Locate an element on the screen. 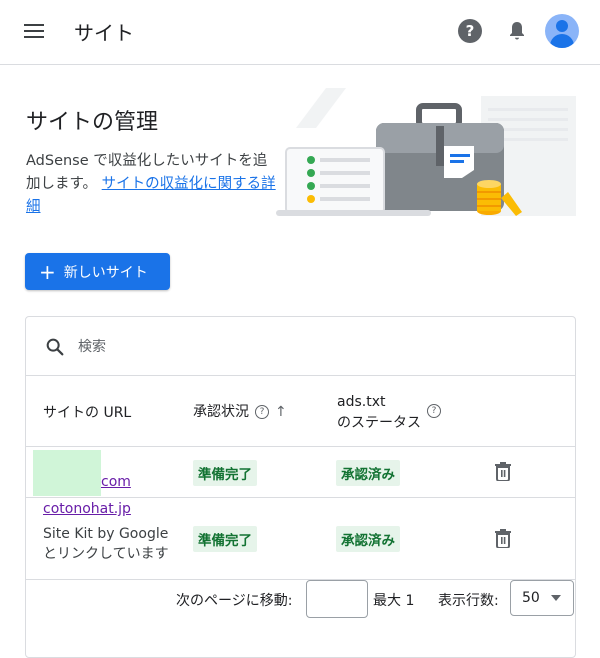 The height and width of the screenshot is (658, 600). redacted-site-name is located at coordinates (67, 473).